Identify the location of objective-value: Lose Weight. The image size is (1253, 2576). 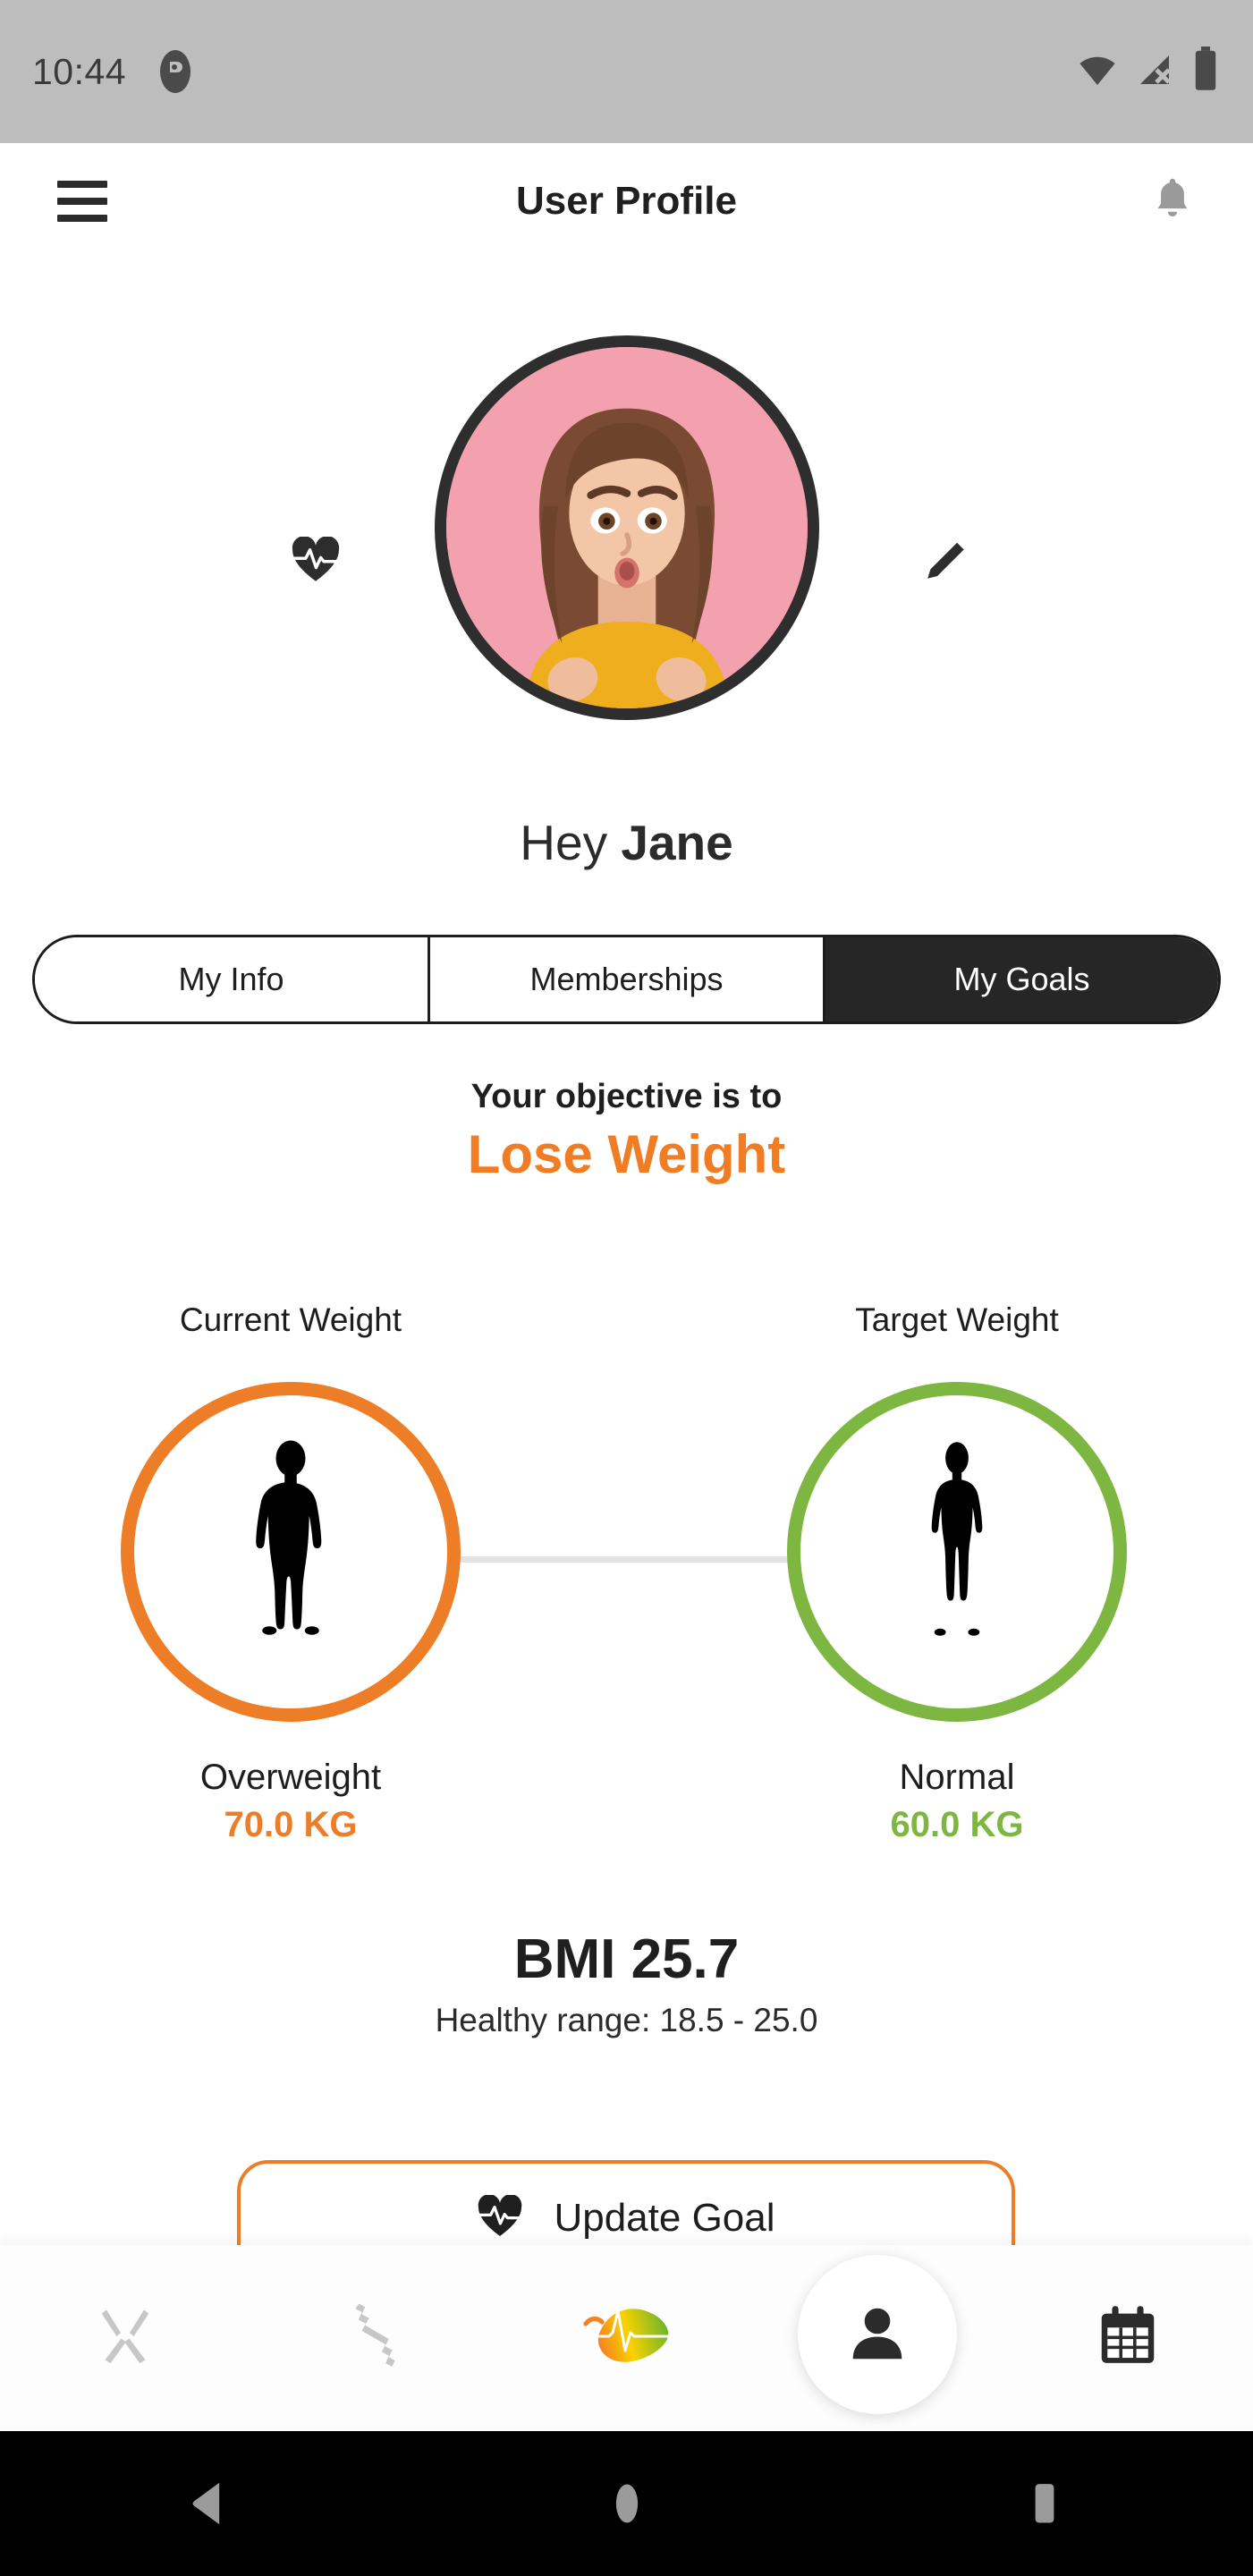
(626, 1154).